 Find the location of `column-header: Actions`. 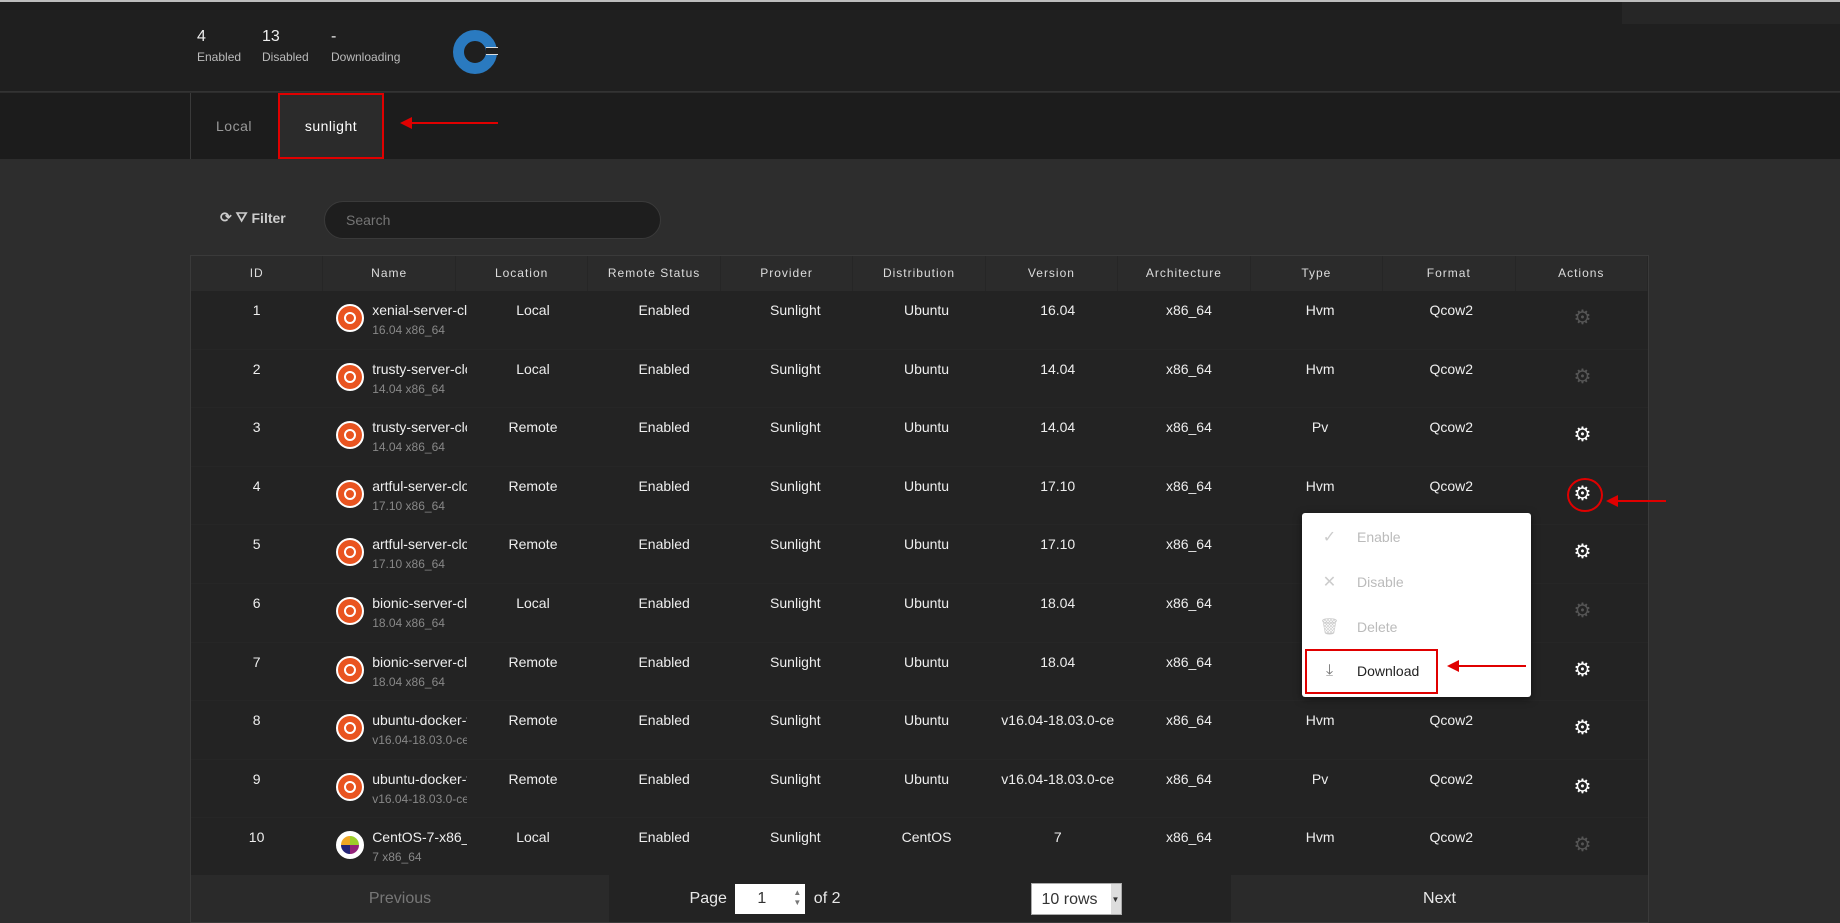

column-header: Actions is located at coordinates (1582, 273).